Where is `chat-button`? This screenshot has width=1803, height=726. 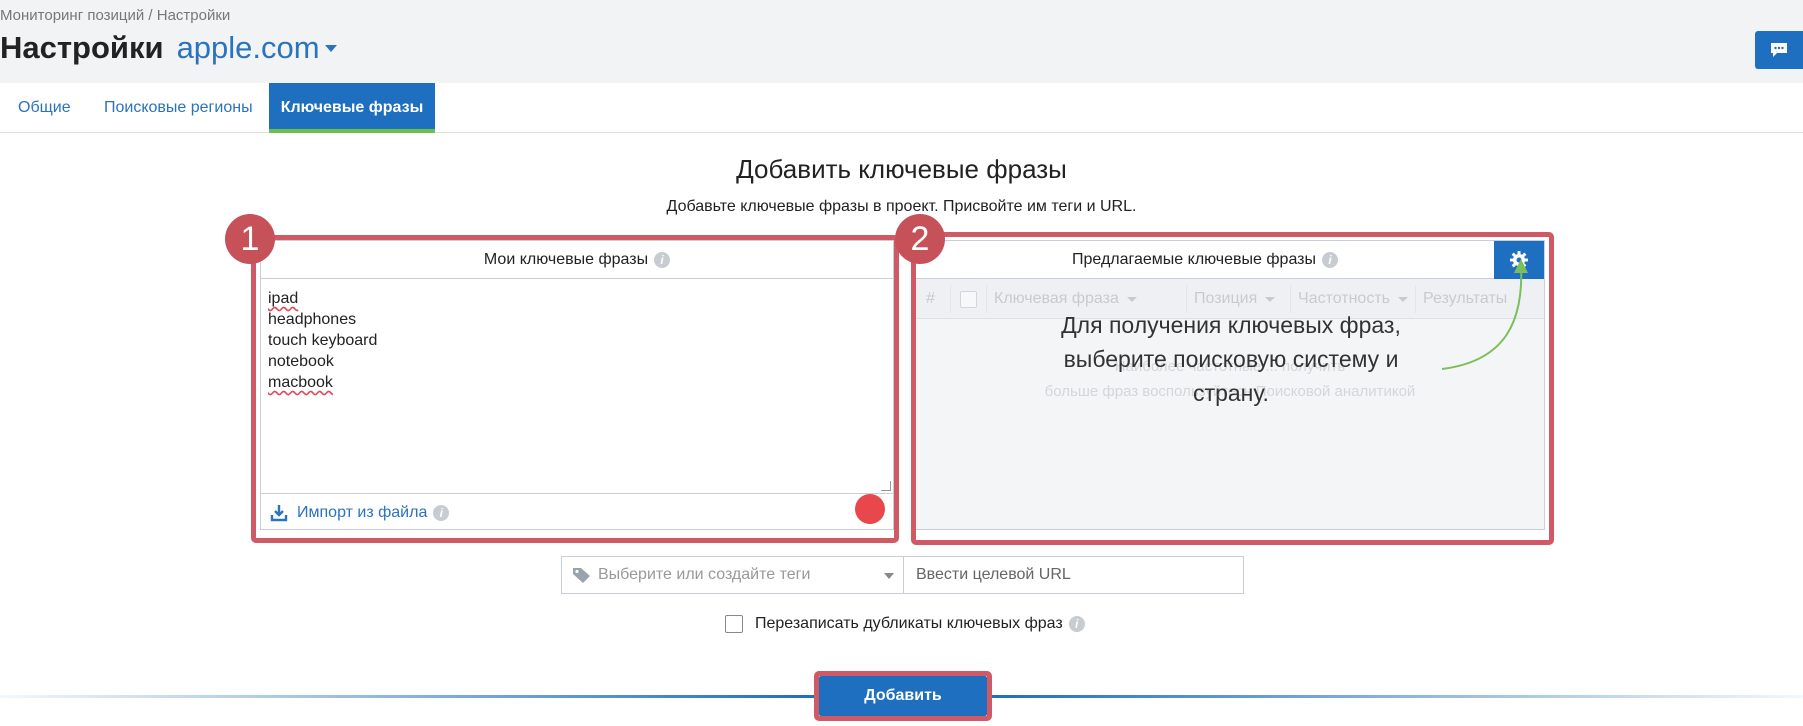
chat-button is located at coordinates (1779, 50).